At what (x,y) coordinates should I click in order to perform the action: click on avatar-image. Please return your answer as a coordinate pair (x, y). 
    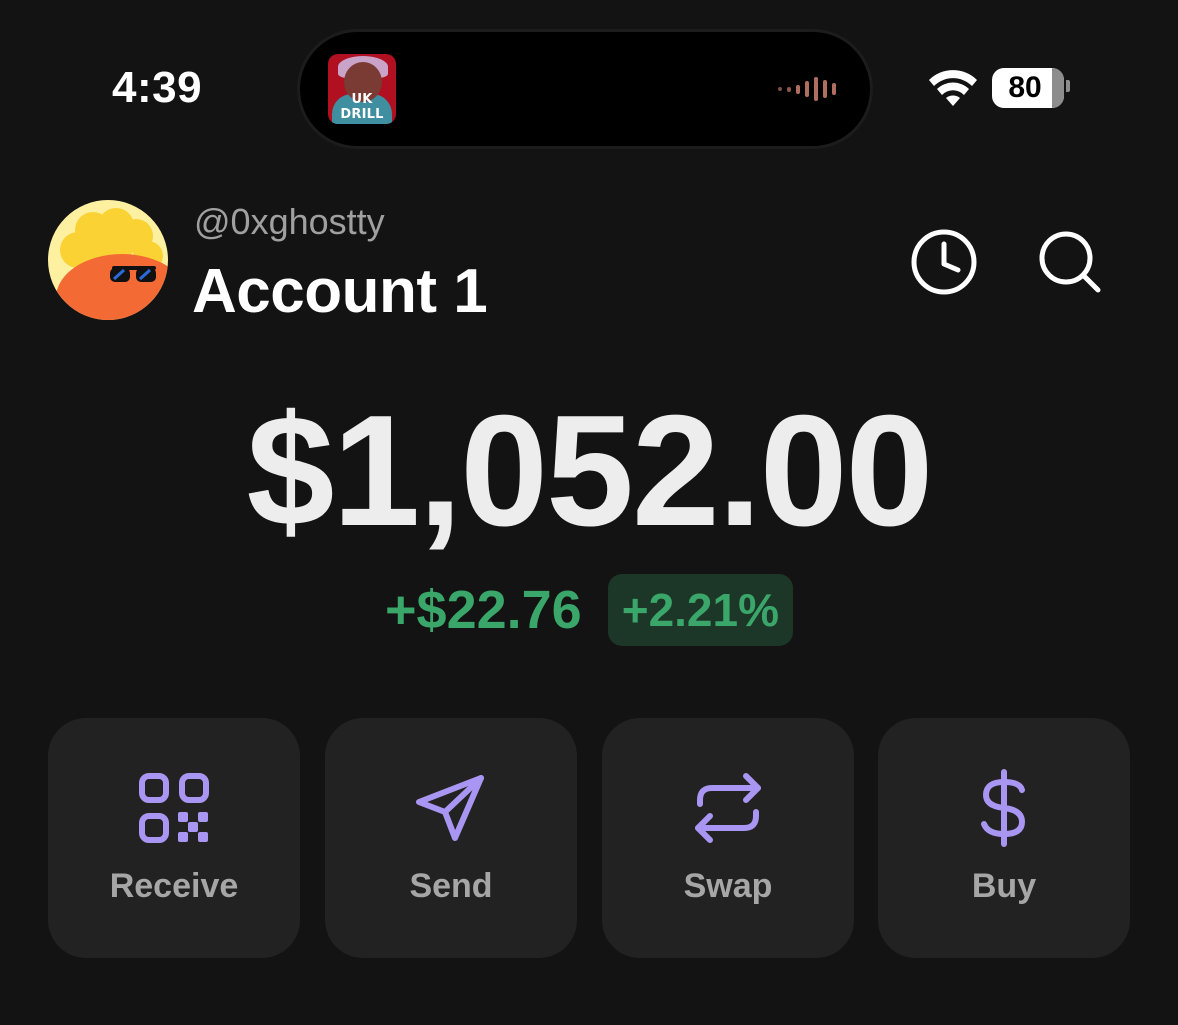
    Looking at the image, I should click on (108, 260).